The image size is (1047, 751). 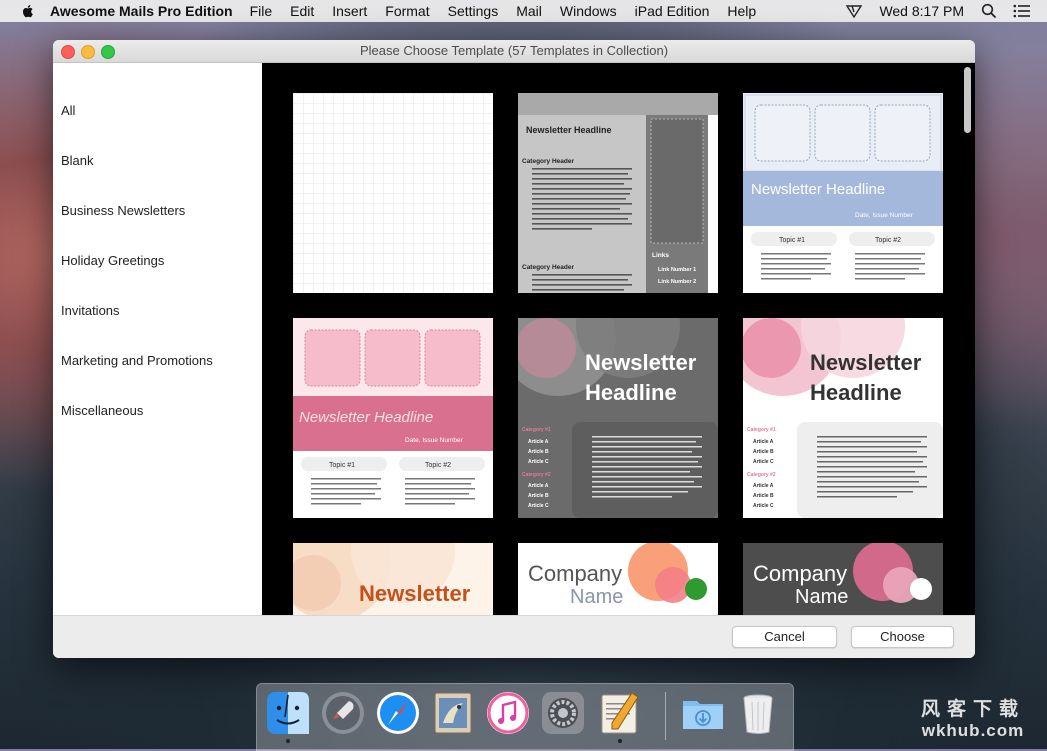 What do you see at coordinates (158, 410) in the screenshot?
I see `category-miscellaneous: Miscellaneous` at bounding box center [158, 410].